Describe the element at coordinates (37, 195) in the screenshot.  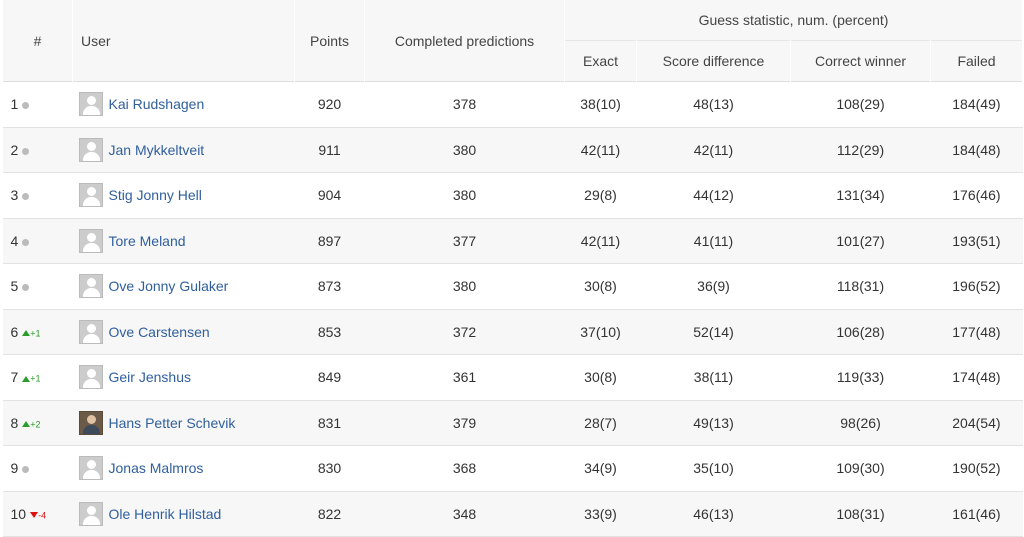
I see `rank-cell: 3` at that location.